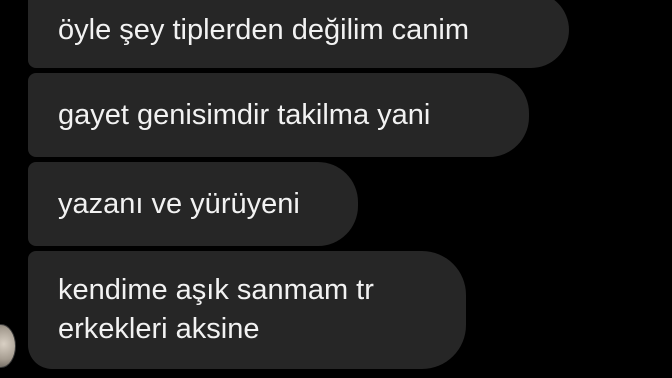 This screenshot has height=378, width=672. What do you see at coordinates (179, 204) in the screenshot?
I see `message-text: yazanı ve yürüyeni` at bounding box center [179, 204].